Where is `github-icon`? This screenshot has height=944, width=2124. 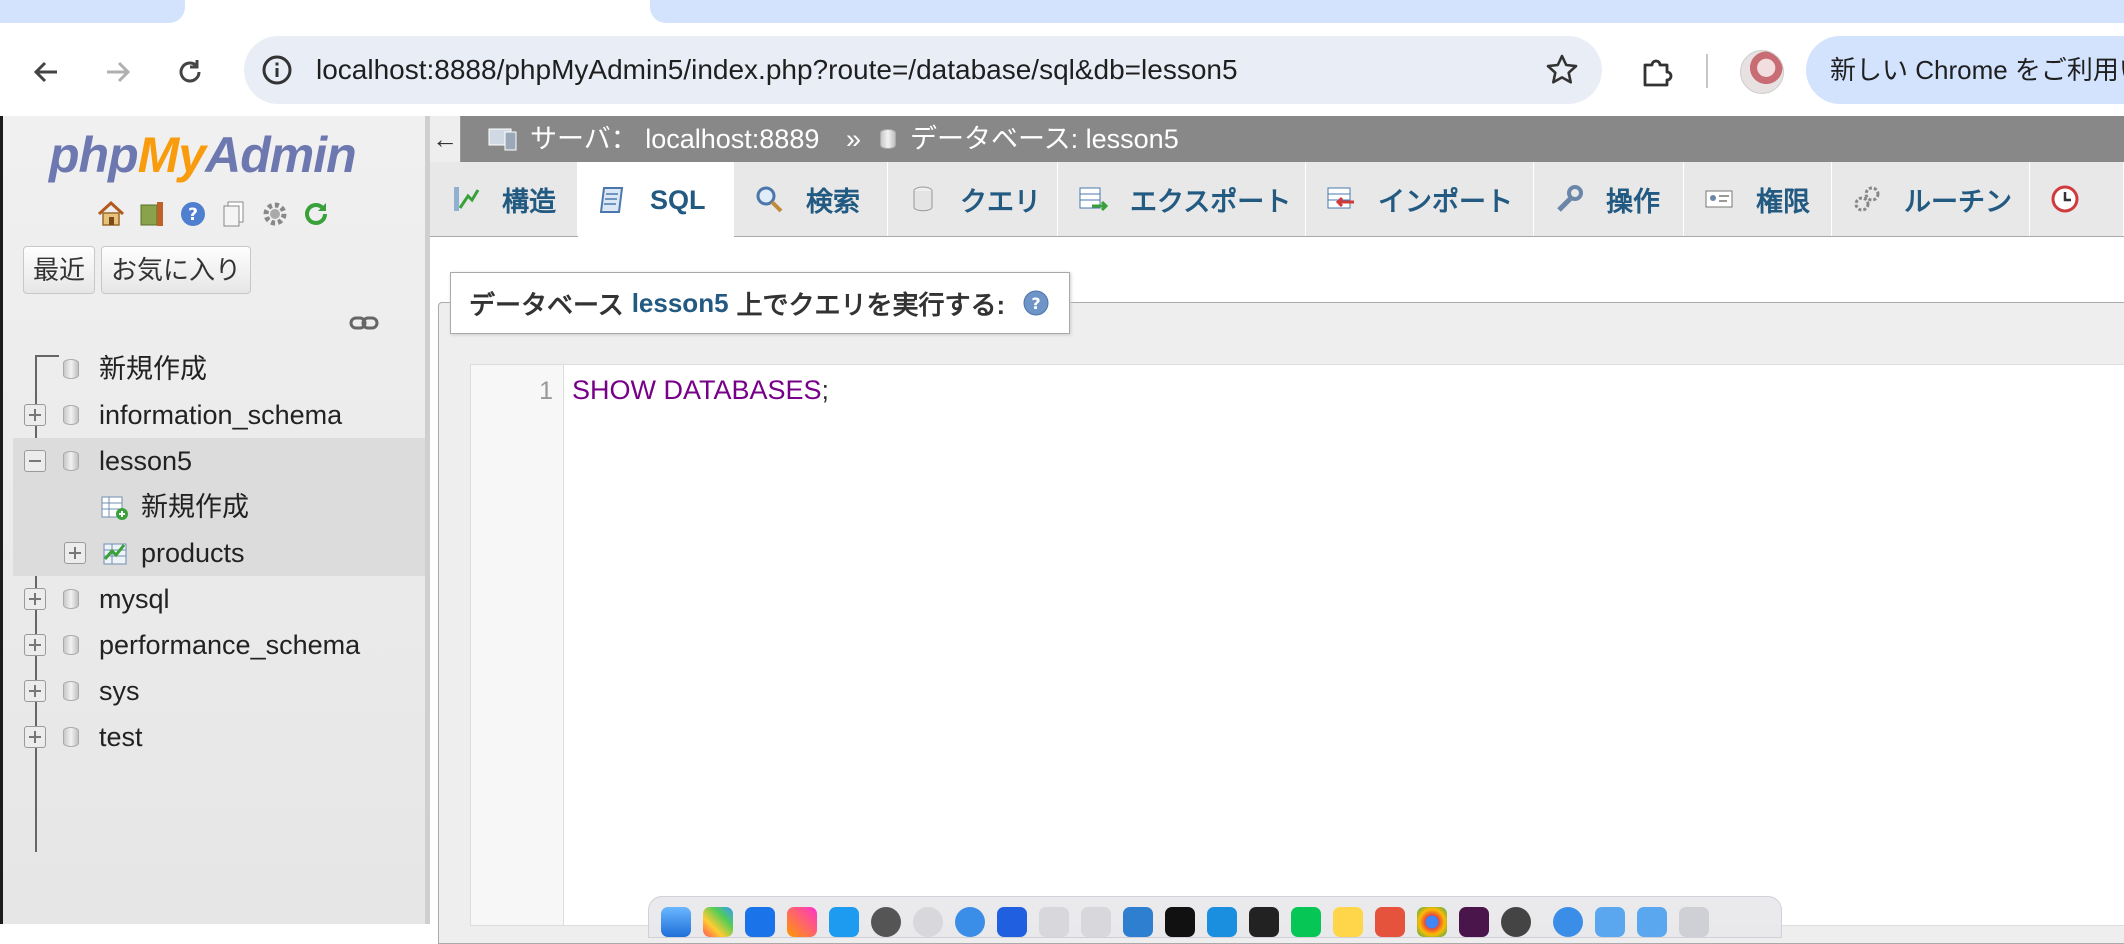 github-icon is located at coordinates (1180, 922).